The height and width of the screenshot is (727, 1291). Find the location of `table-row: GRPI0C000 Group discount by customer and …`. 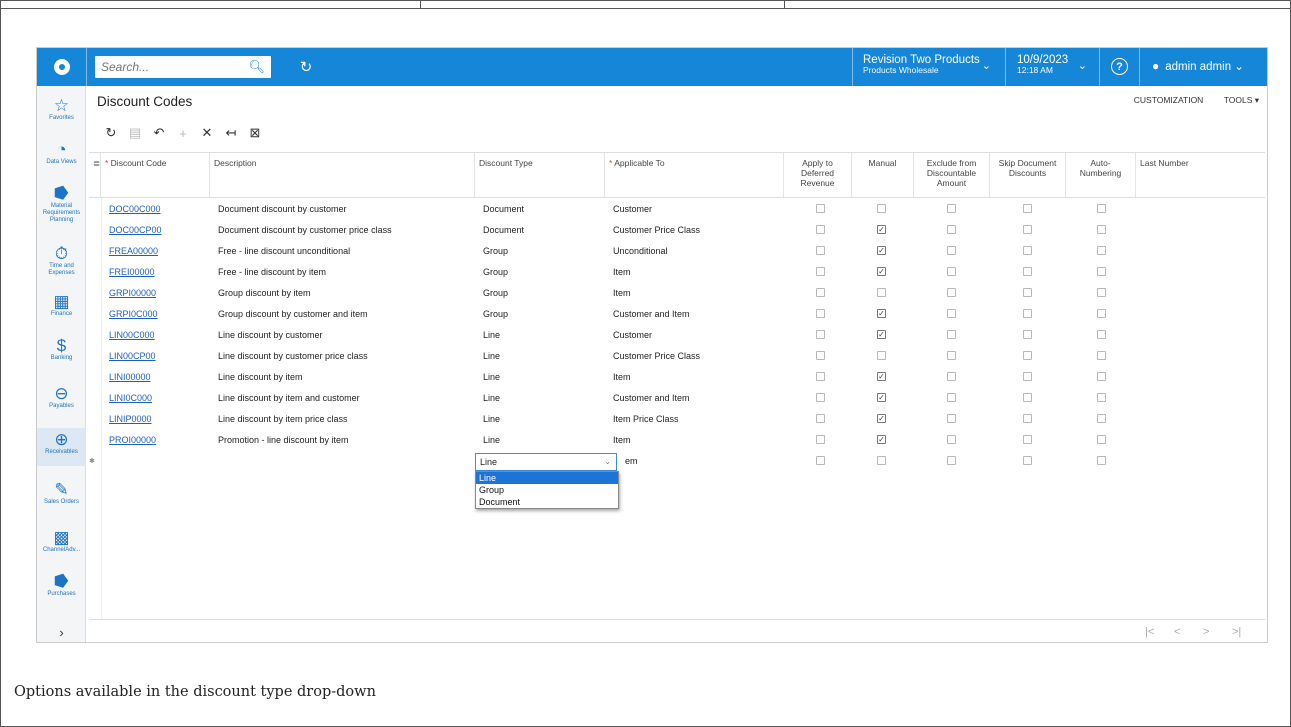

table-row: GRPI0C000 Group discount by customer and … is located at coordinates (677, 314).